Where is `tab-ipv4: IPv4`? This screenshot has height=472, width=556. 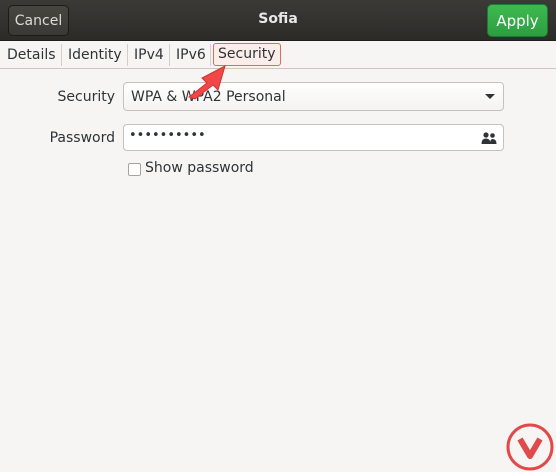
tab-ipv4: IPv4 is located at coordinates (149, 55).